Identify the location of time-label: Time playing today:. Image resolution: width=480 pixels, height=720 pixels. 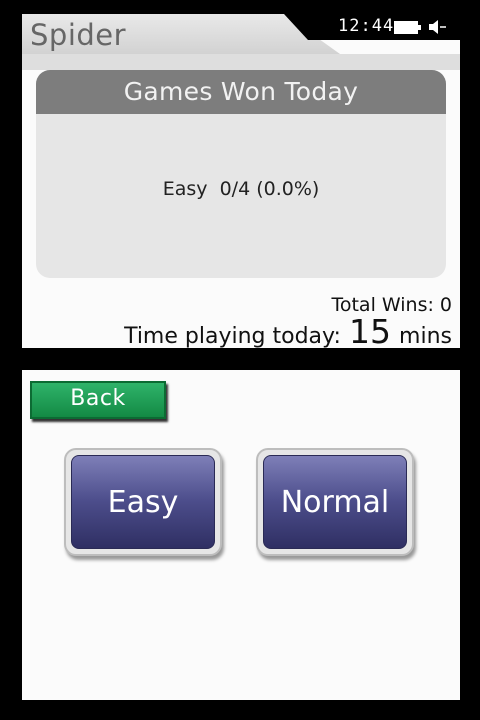
(232, 336).